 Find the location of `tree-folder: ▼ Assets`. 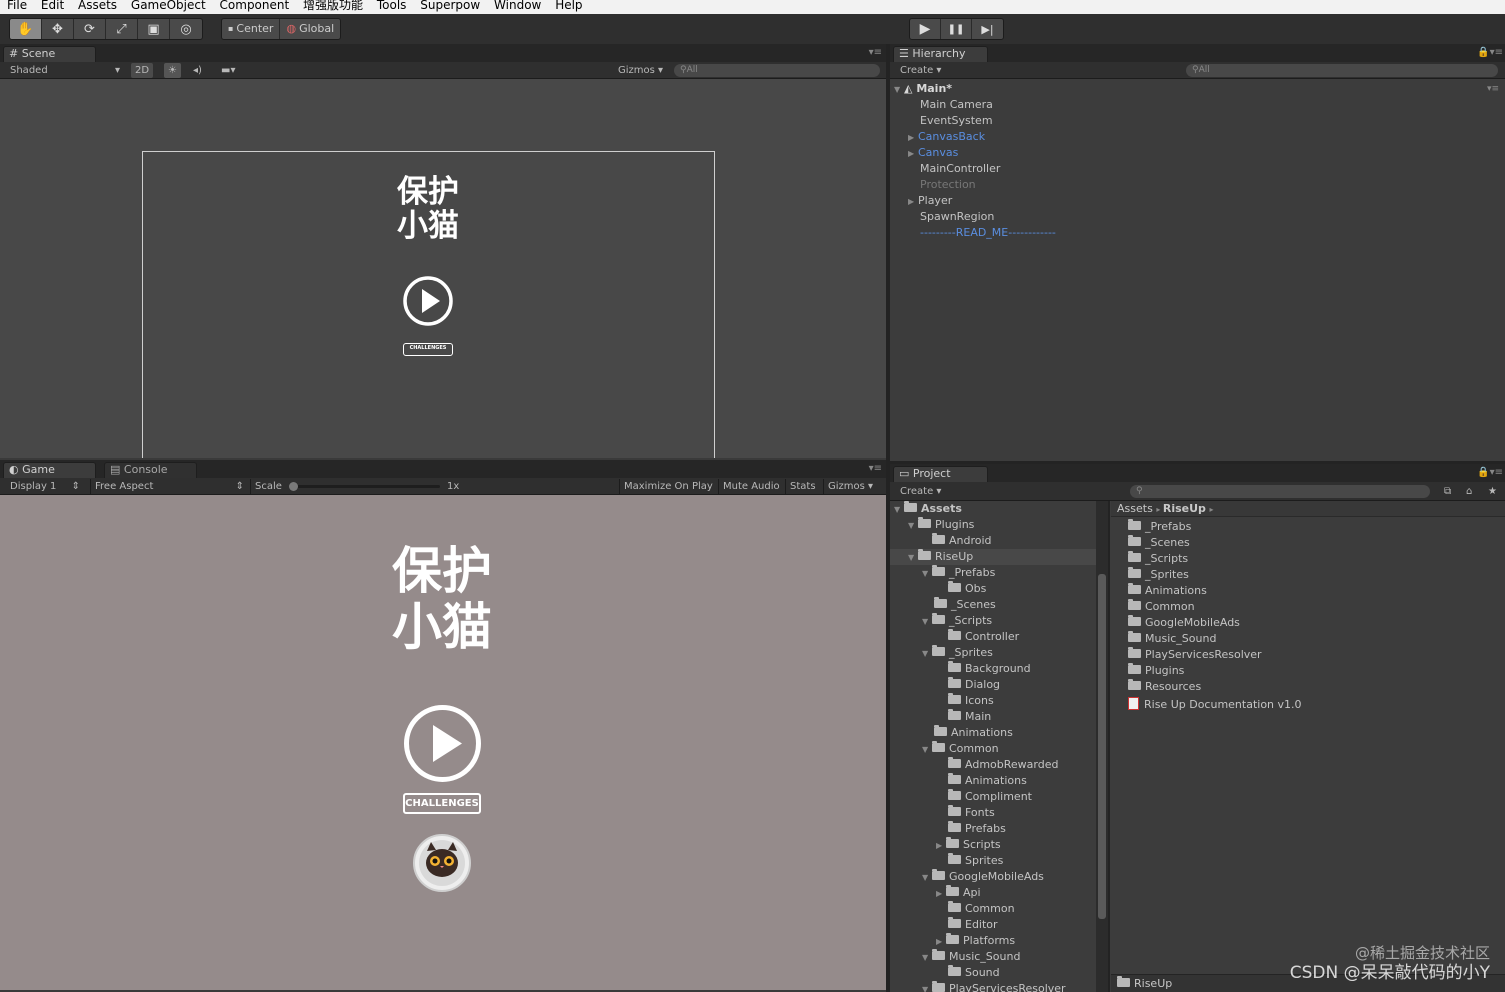

tree-folder: ▼ Assets is located at coordinates (928, 509).